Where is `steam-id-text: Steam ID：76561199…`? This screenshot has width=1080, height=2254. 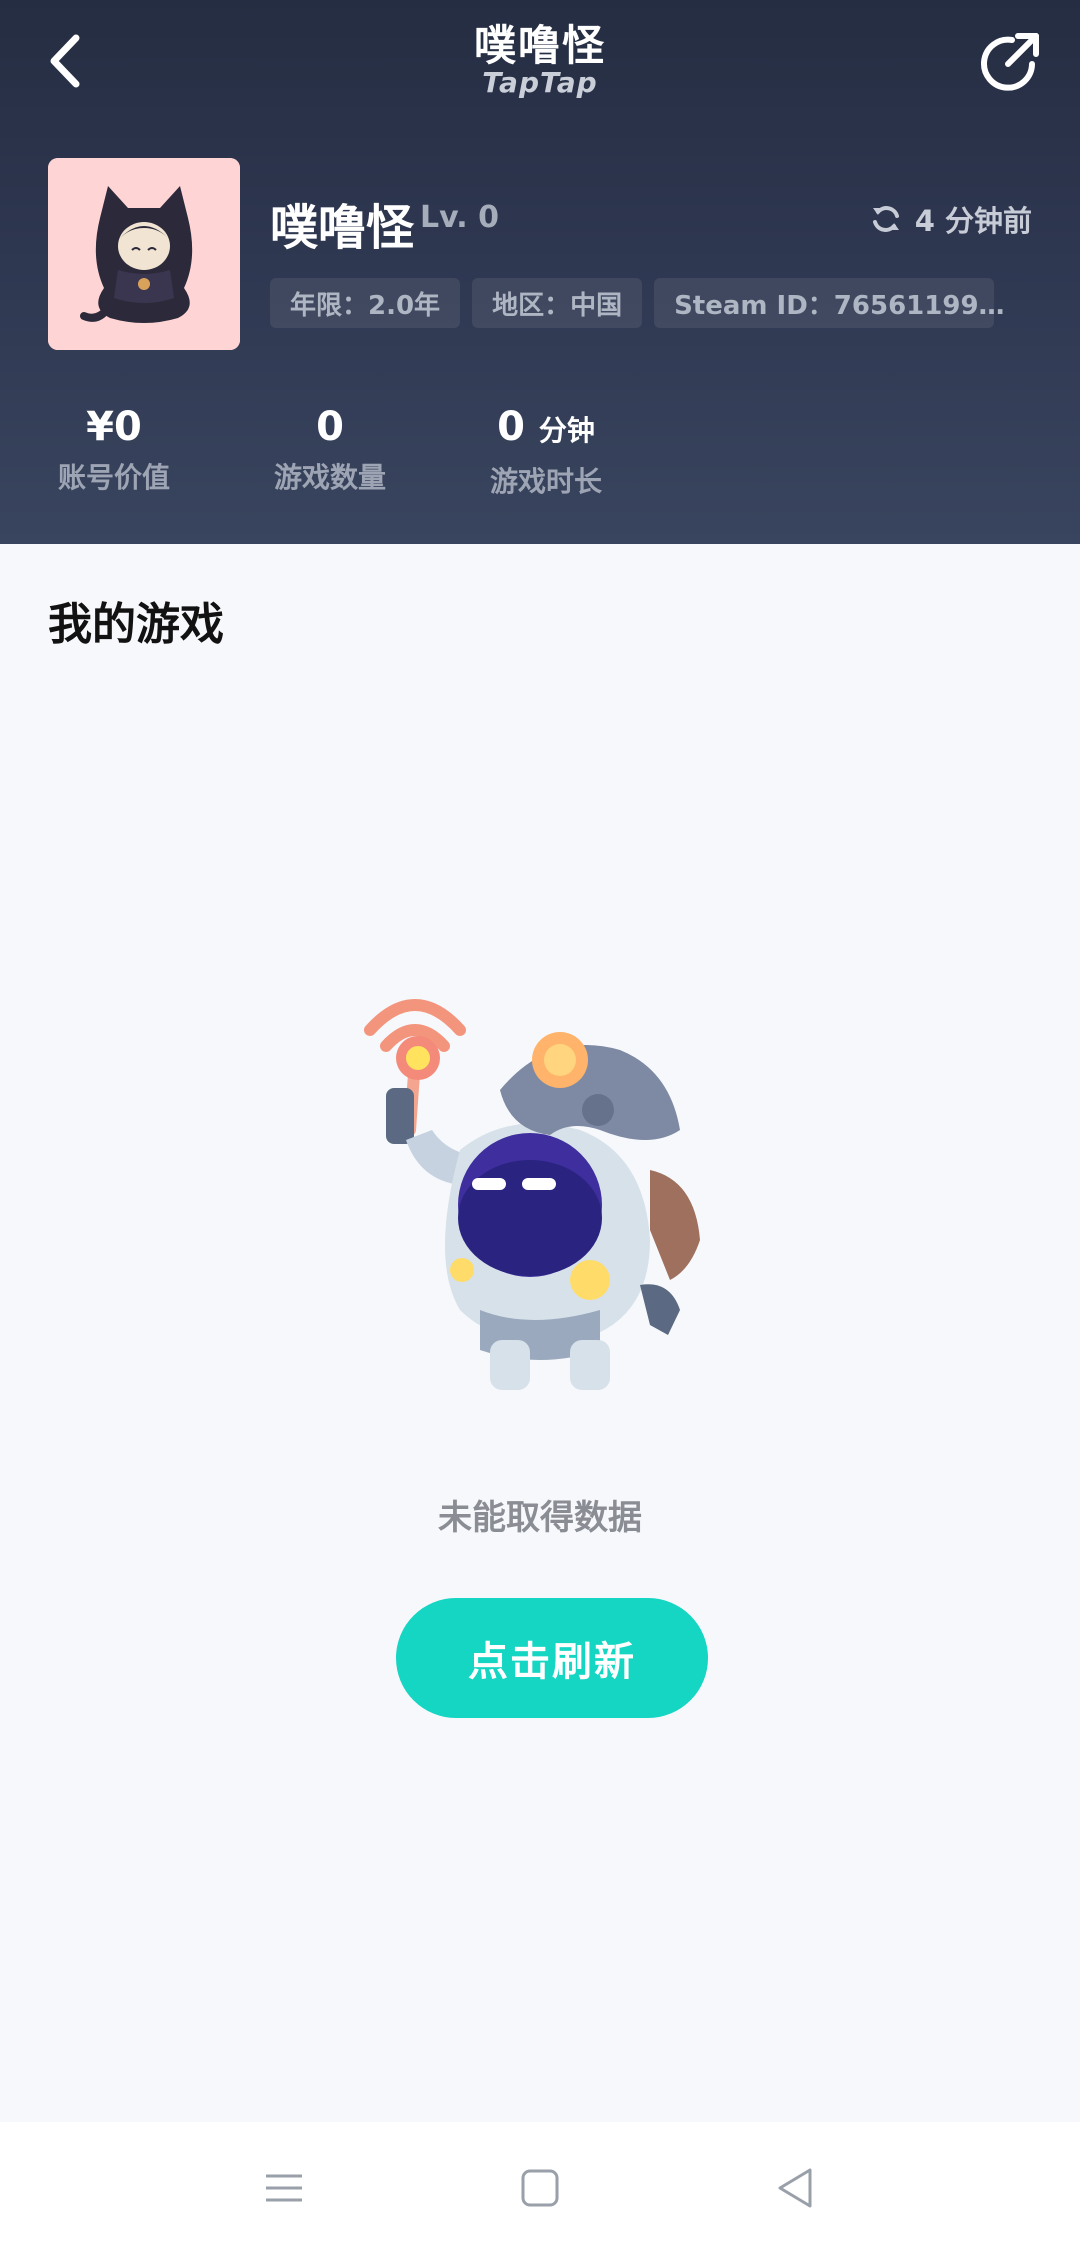
steam-id-text: Steam ID：76561199… is located at coordinates (839, 305).